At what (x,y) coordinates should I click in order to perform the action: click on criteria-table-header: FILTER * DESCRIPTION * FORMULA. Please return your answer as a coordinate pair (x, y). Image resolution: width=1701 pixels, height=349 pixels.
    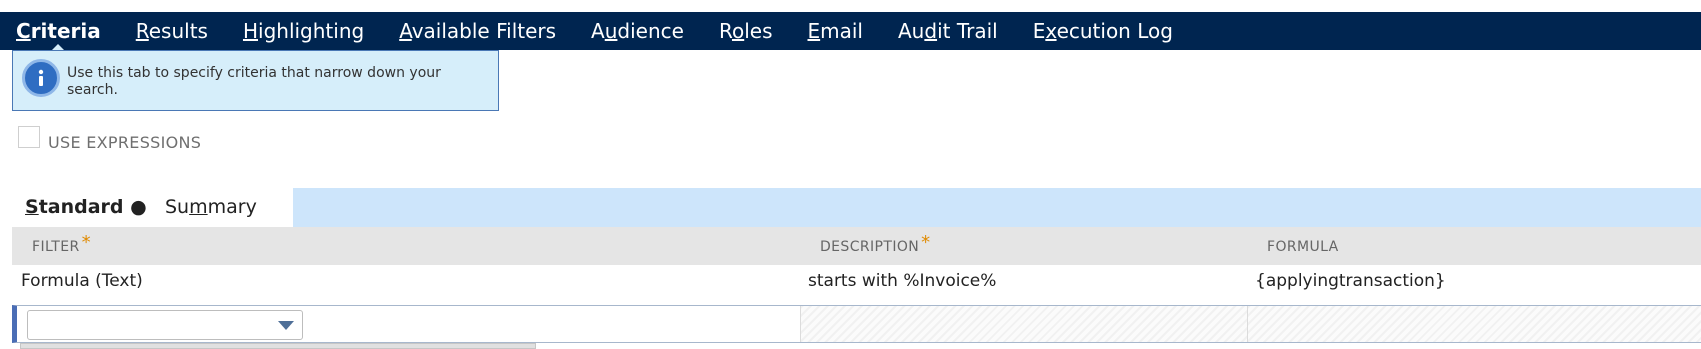
    Looking at the image, I should click on (856, 246).